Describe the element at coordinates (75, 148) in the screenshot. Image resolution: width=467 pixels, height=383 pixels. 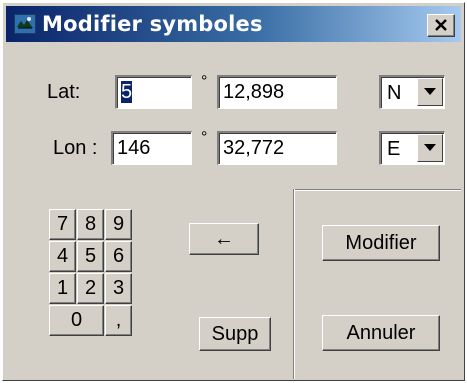
I see `lon-label: Lon :` at that location.